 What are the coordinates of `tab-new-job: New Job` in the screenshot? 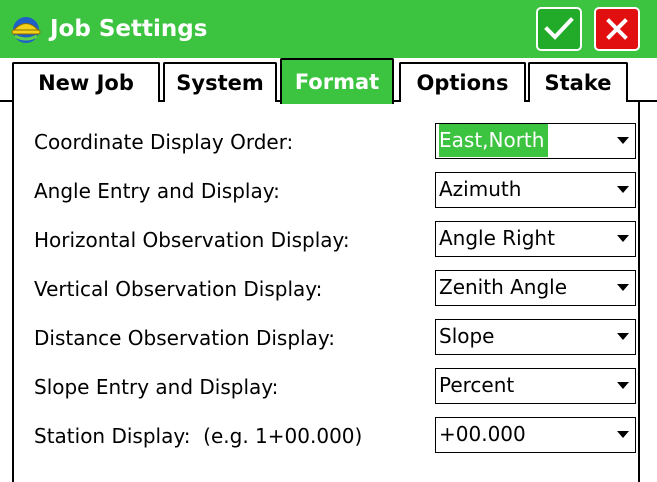 It's located at (86, 82).